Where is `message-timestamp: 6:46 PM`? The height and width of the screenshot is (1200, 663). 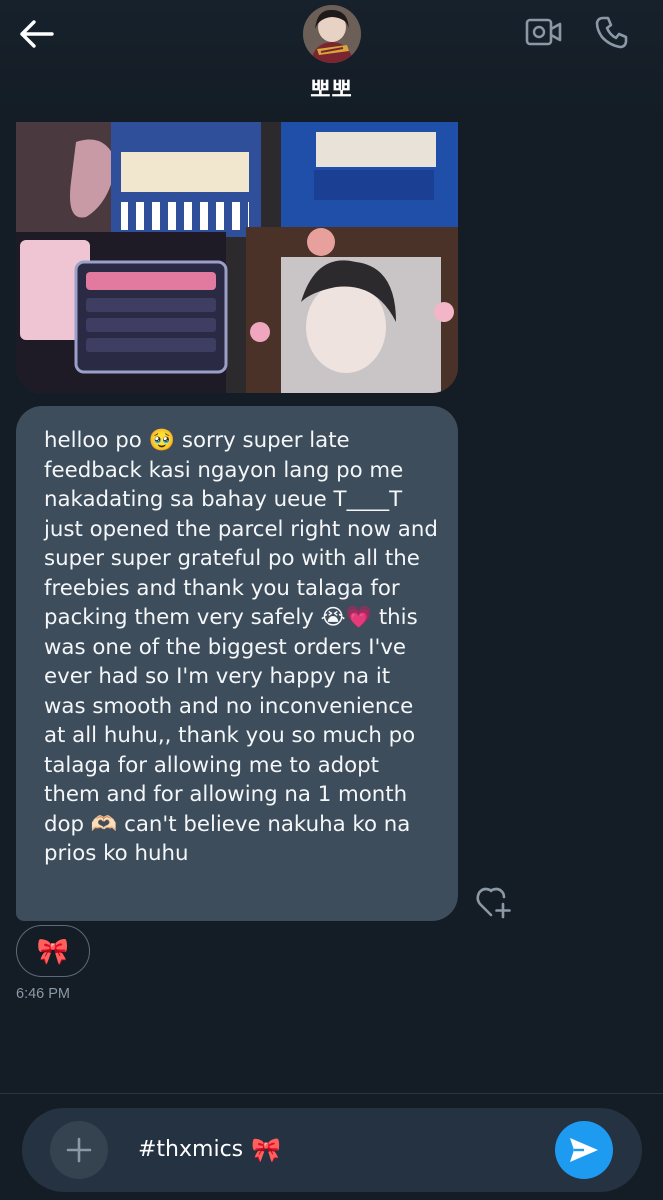
message-timestamp: 6:46 PM is located at coordinates (43, 994).